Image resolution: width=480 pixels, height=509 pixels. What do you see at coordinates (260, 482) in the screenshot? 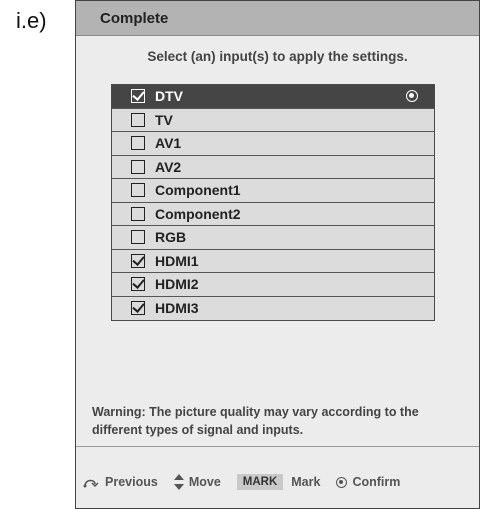
I see `mark-key-badge: MARK` at bounding box center [260, 482].